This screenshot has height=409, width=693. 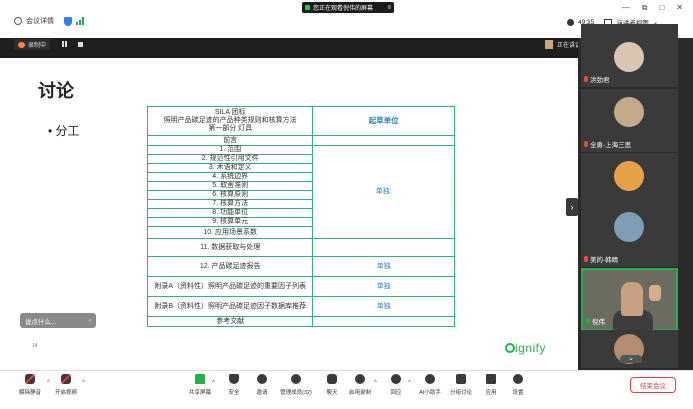 I want to click on screen-share-banner: 您正在观看倪伟的屏幕 ≡, so click(x=348, y=7).